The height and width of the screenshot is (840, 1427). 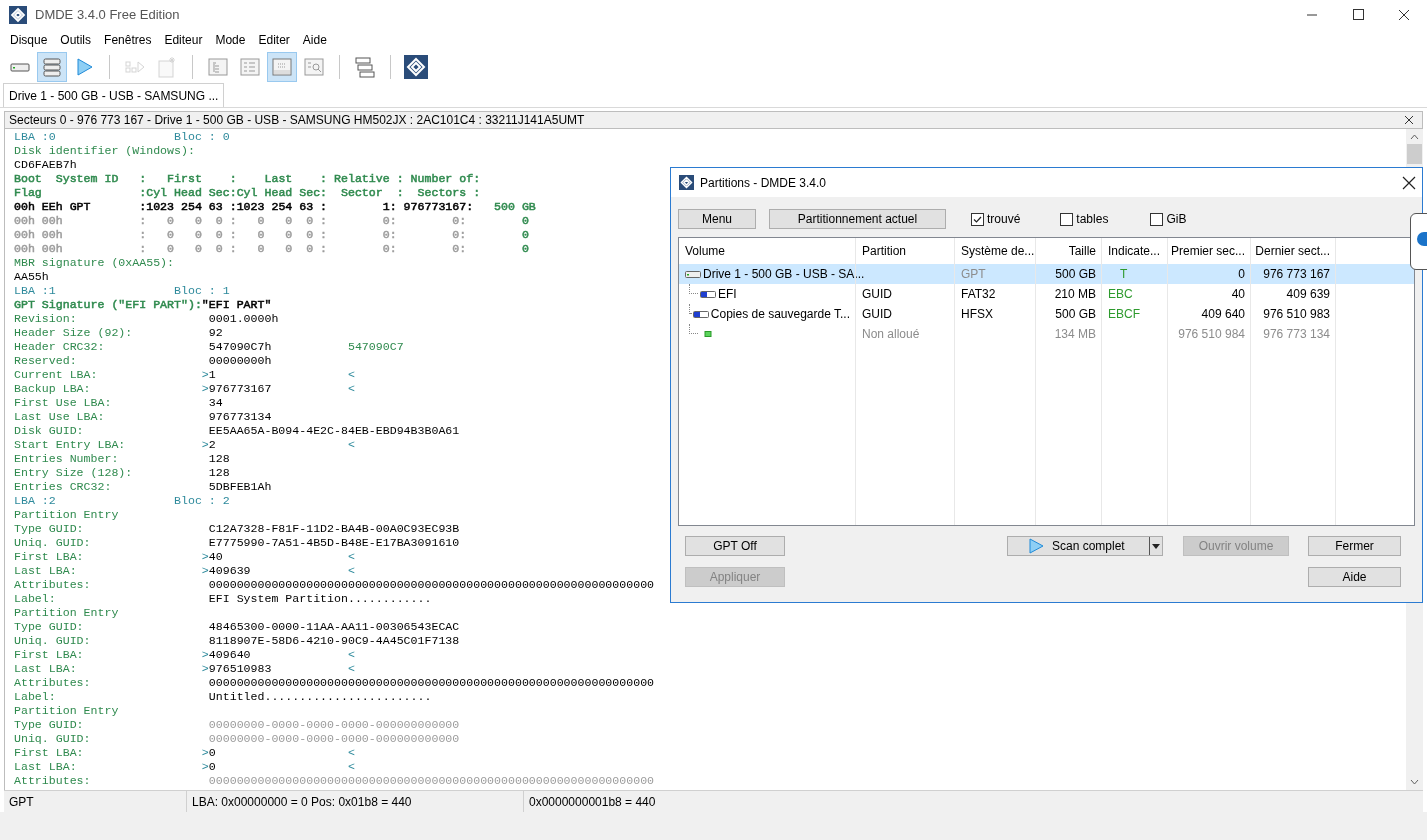 What do you see at coordinates (274, 40) in the screenshot?
I see `menu-item: Editer` at bounding box center [274, 40].